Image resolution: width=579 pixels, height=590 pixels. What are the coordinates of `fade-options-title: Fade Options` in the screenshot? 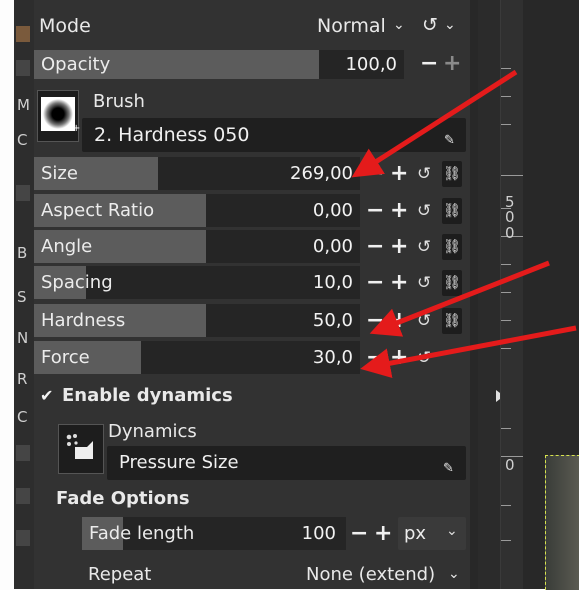 It's located at (123, 498).